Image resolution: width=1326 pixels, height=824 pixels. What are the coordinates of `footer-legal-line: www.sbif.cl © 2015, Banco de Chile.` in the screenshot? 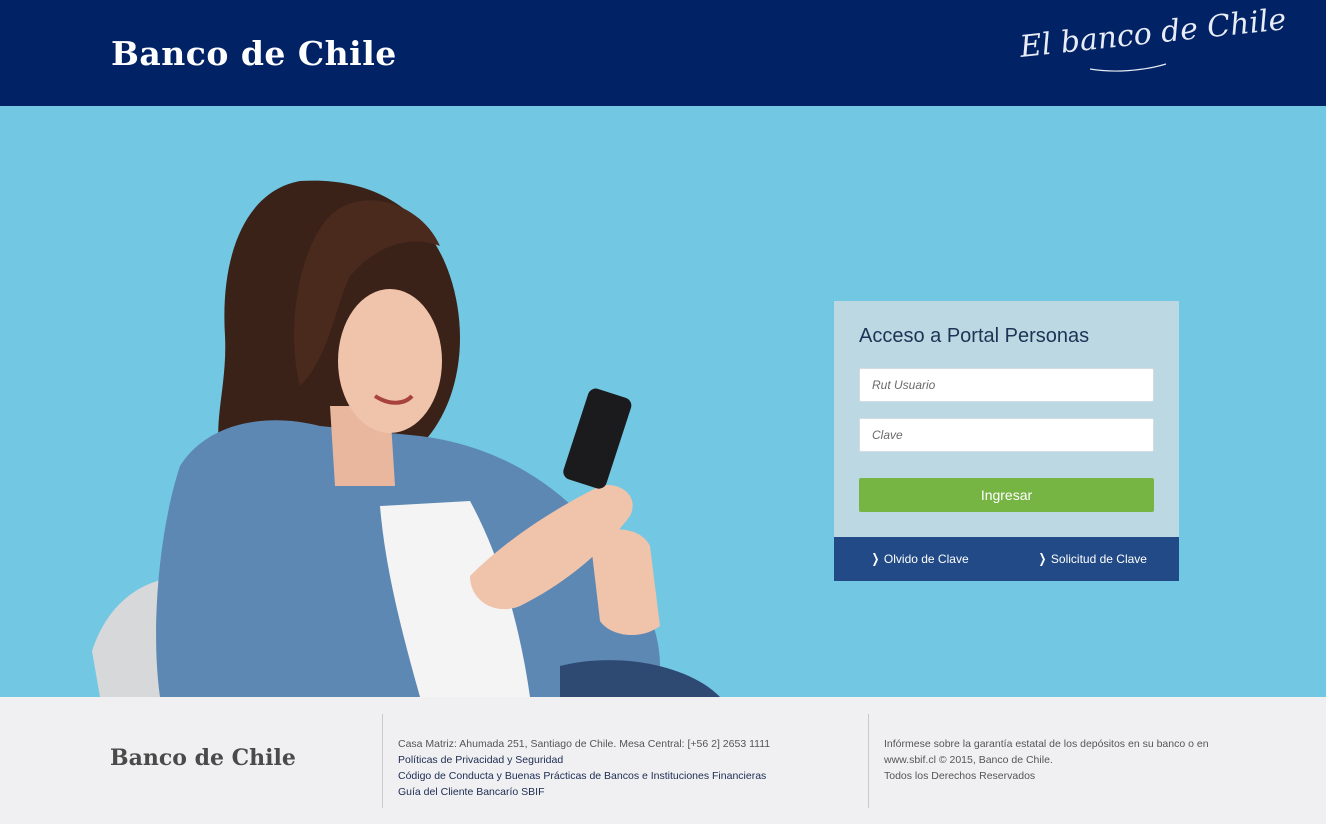 It's located at (968, 760).